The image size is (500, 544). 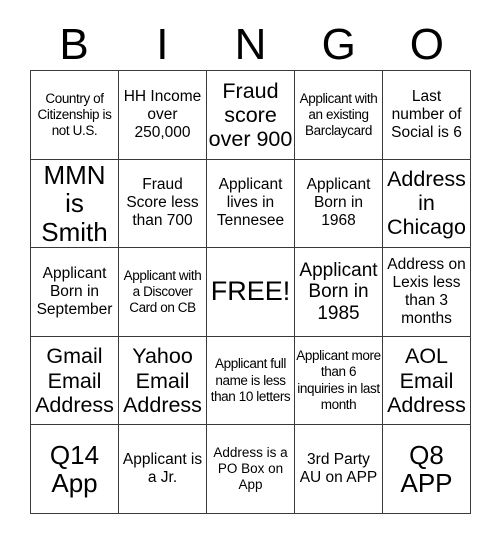 I want to click on header-letter-o: O, so click(x=427, y=44).